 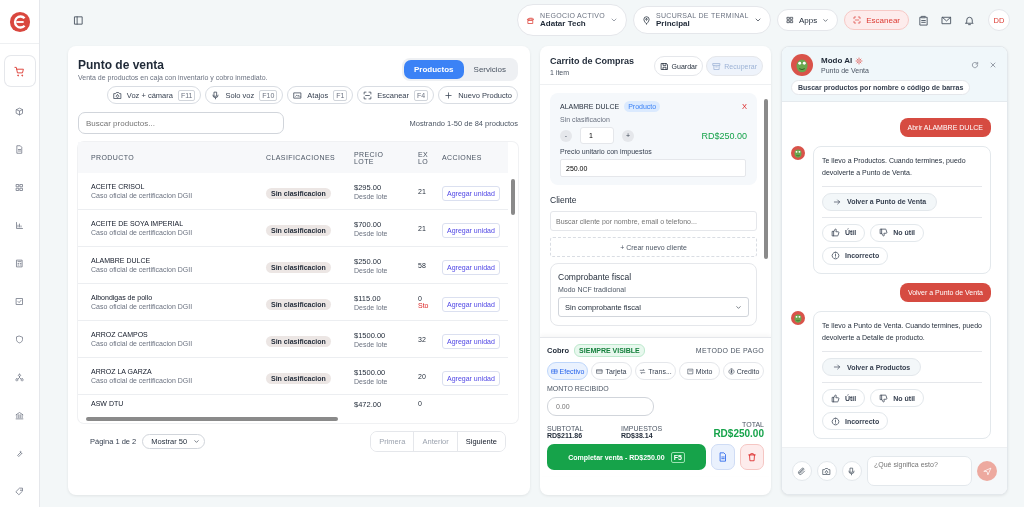 What do you see at coordinates (731, 371) in the screenshot?
I see `coin-icon` at bounding box center [731, 371].